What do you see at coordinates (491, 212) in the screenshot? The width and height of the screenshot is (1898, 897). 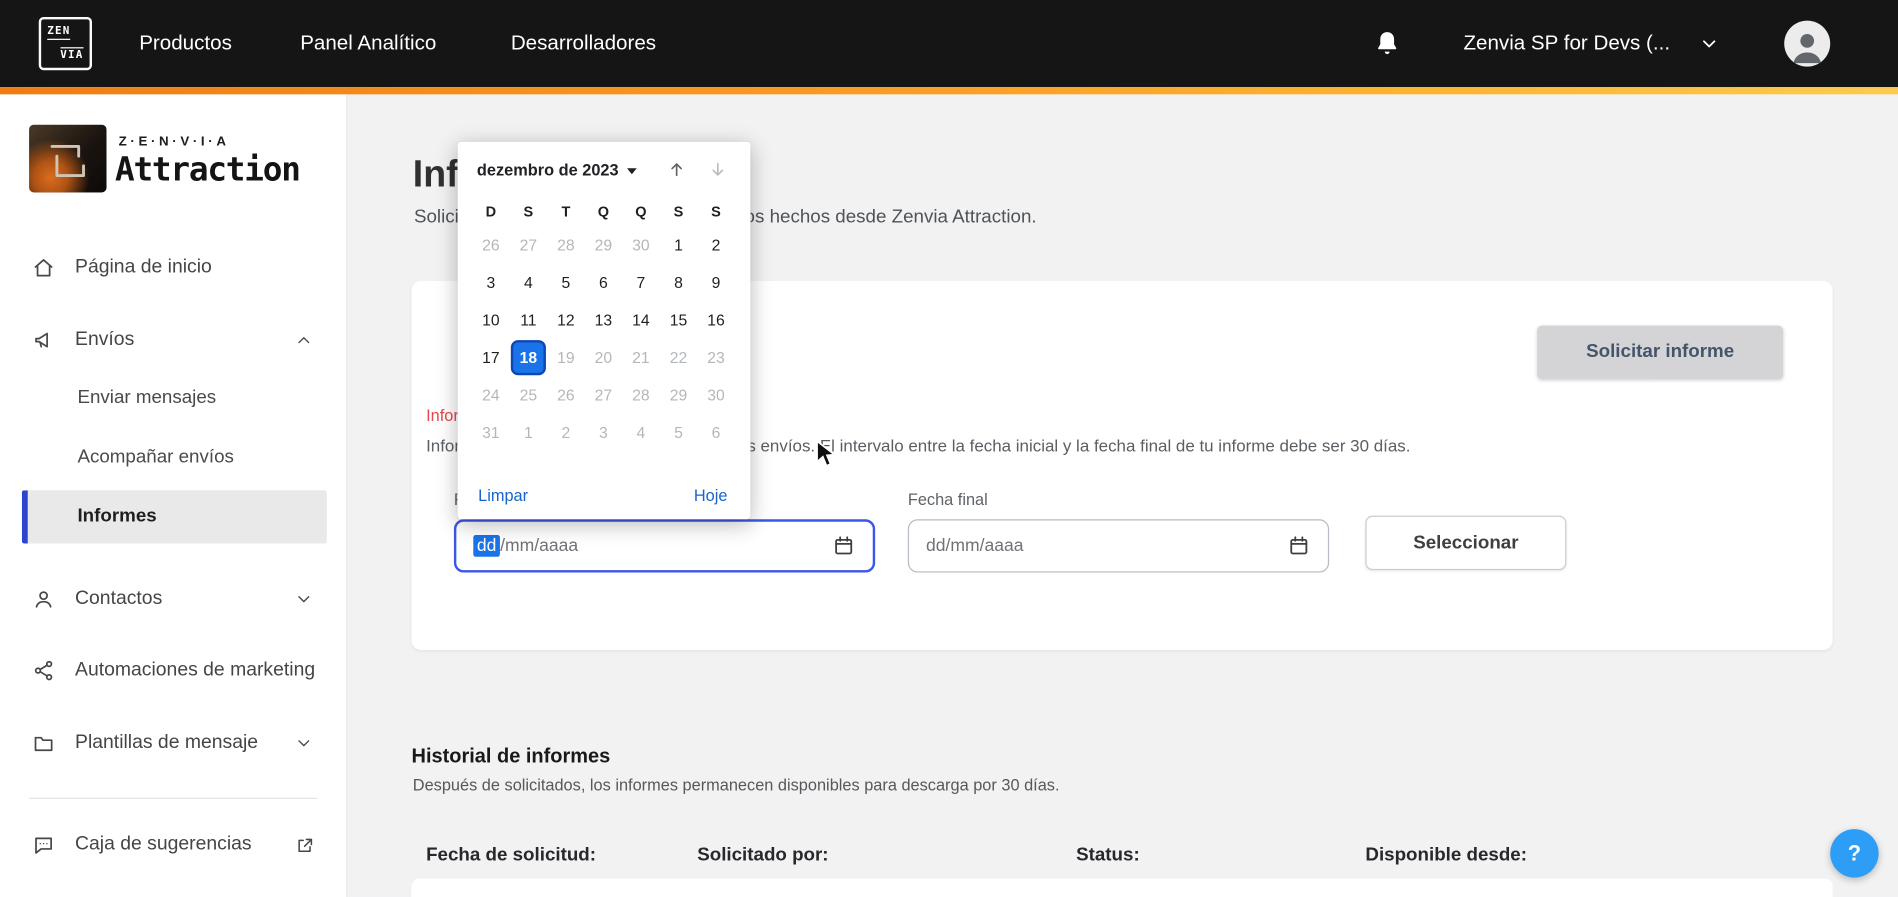 I see `calendar-weekday: D` at bounding box center [491, 212].